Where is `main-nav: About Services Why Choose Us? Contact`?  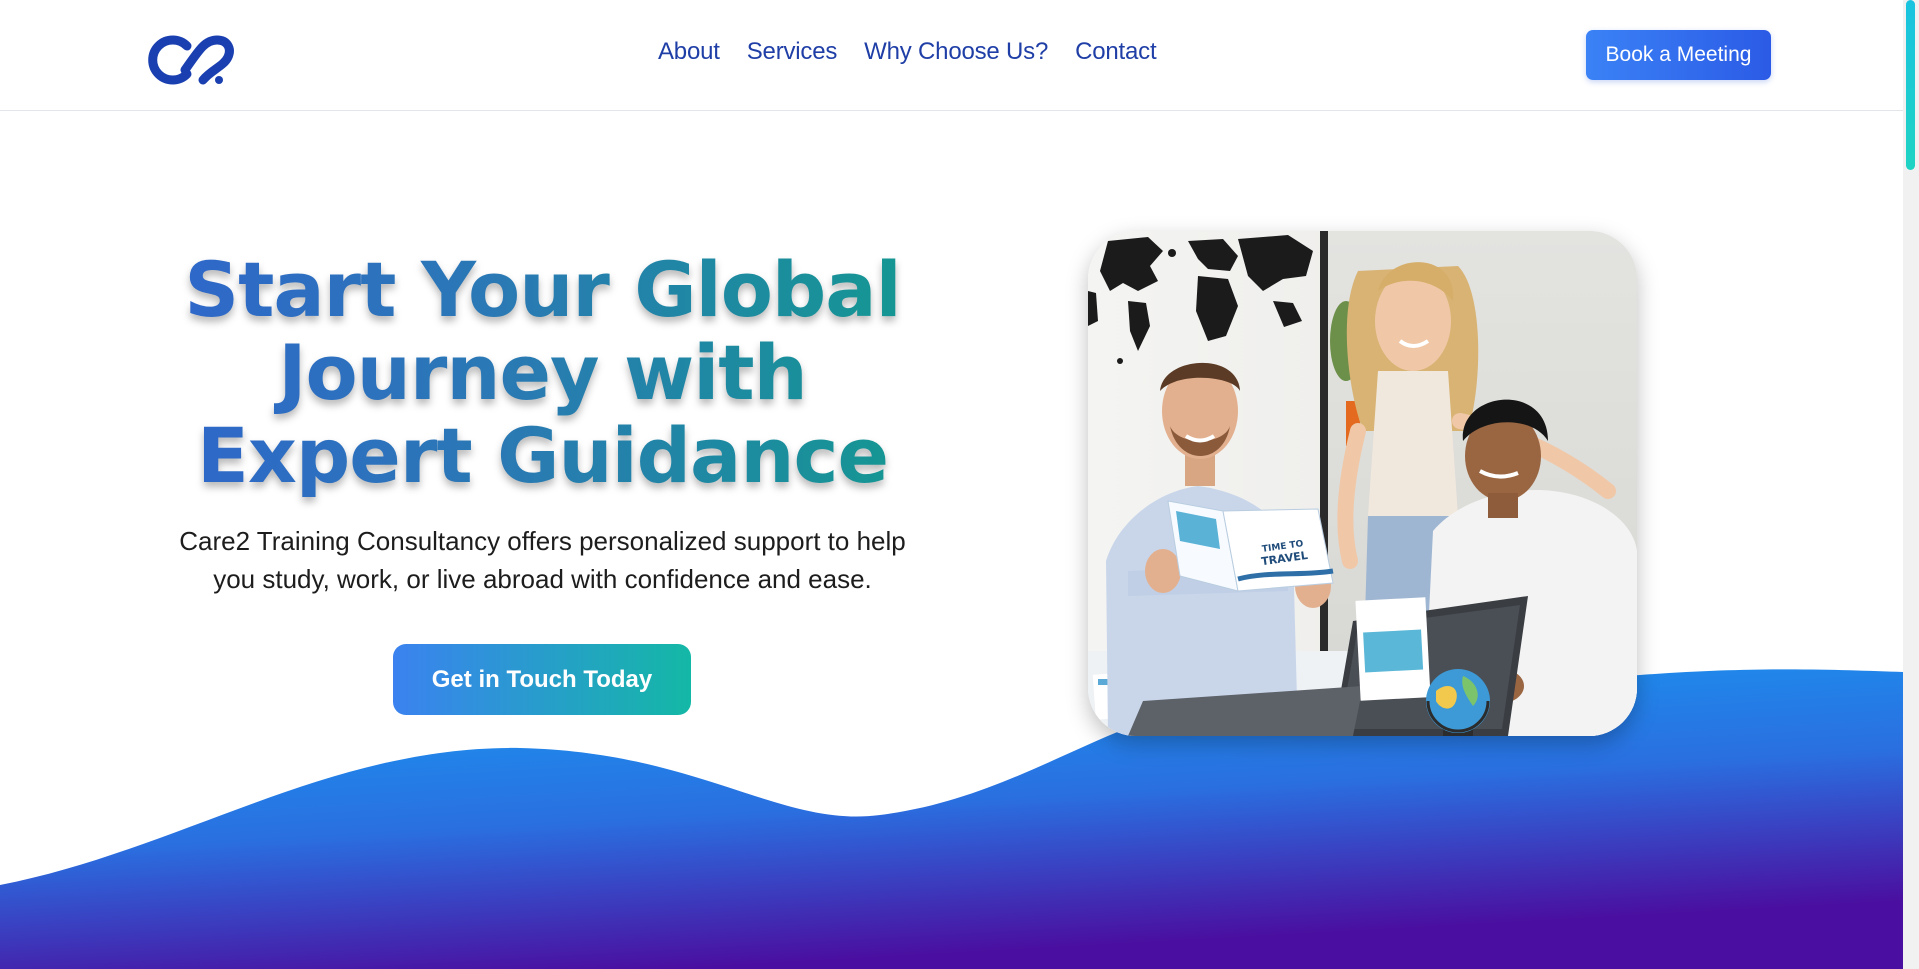
main-nav: About Services Why Choose Us? Contact is located at coordinates (907, 52).